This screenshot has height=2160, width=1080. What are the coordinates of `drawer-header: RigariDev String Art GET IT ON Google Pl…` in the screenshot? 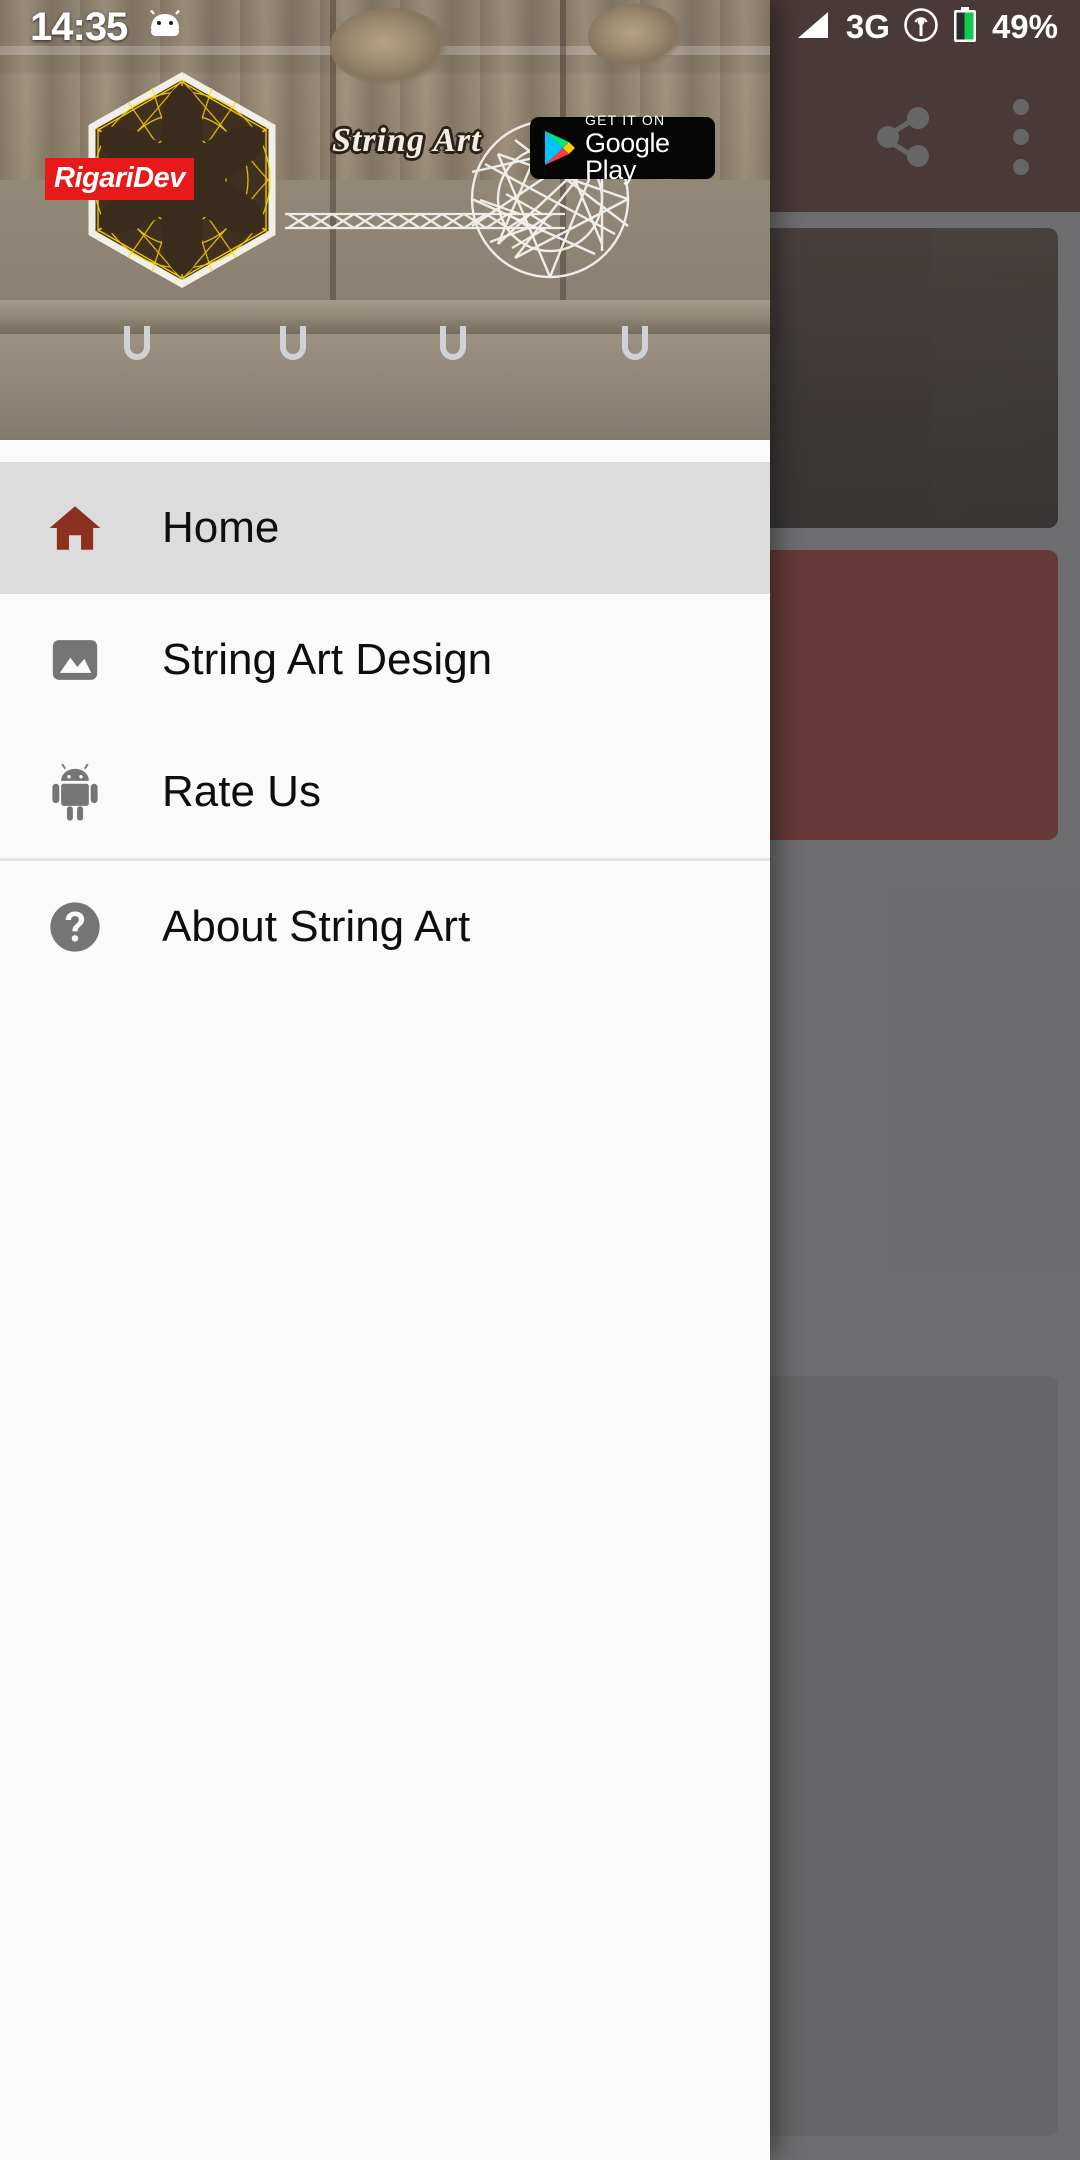 It's located at (385, 220).